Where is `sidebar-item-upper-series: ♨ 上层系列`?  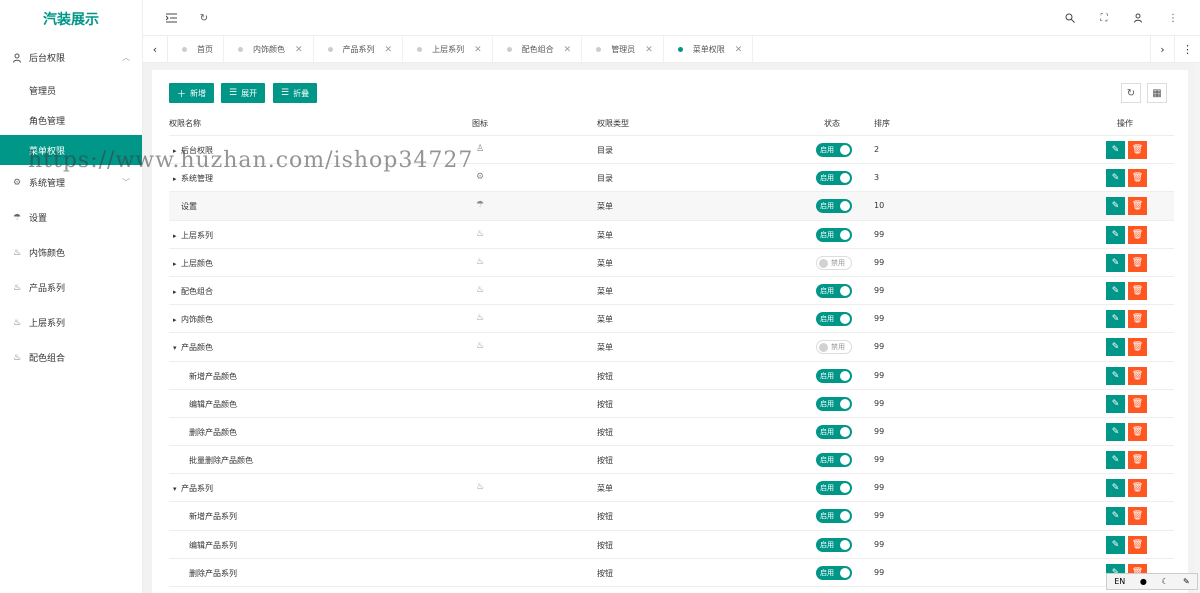
sidebar-item-upper-series: ♨ 上层系列 is located at coordinates (71, 322).